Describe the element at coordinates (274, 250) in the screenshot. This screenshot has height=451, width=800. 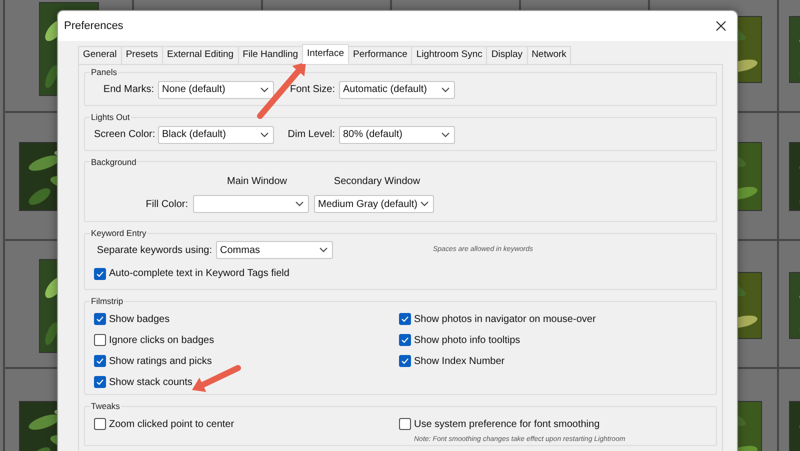
I see `dropdown: Commas` at that location.